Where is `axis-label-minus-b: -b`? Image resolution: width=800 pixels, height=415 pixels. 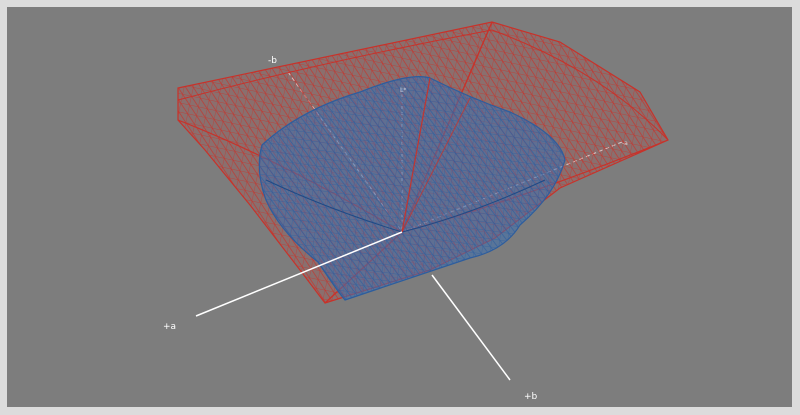
axis-label-minus-b: -b is located at coordinates (272, 61).